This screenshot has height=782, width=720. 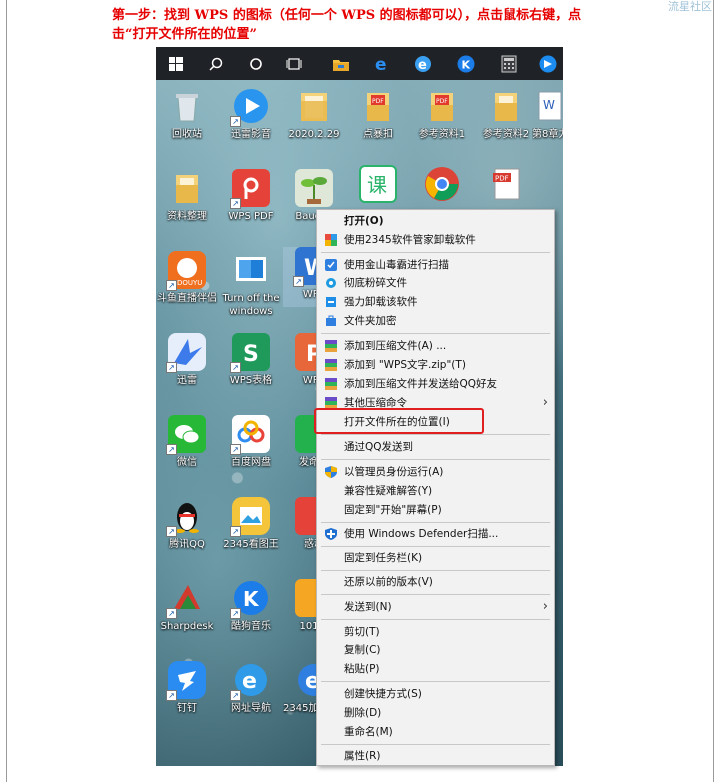 What do you see at coordinates (435, 321) in the screenshot?
I see `menu-item-folder-encrypt: 文件夹加密` at bounding box center [435, 321].